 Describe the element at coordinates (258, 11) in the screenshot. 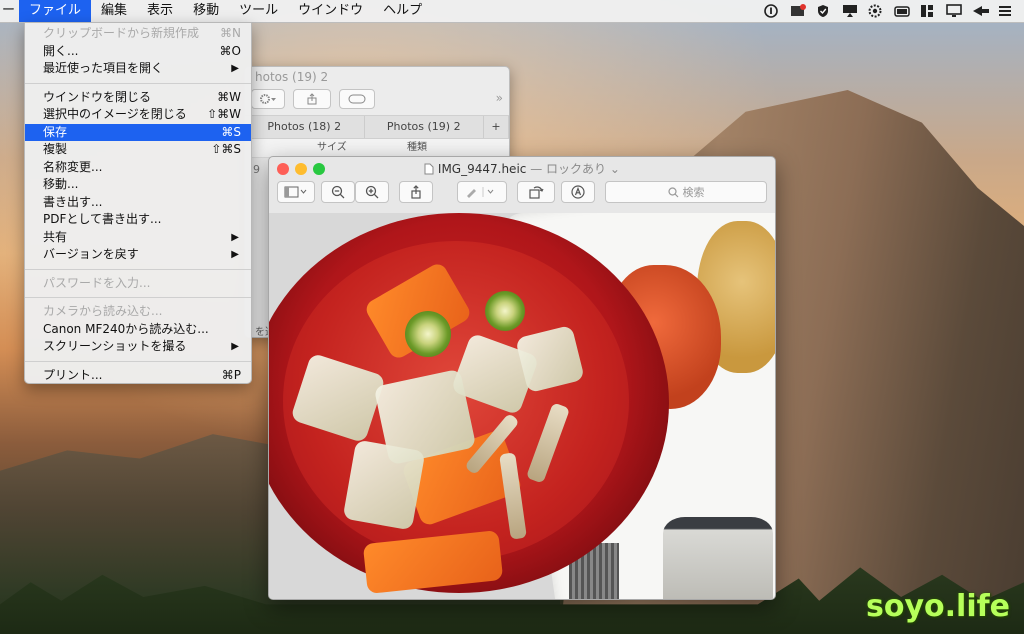

I see `menu-tools: ツール` at that location.